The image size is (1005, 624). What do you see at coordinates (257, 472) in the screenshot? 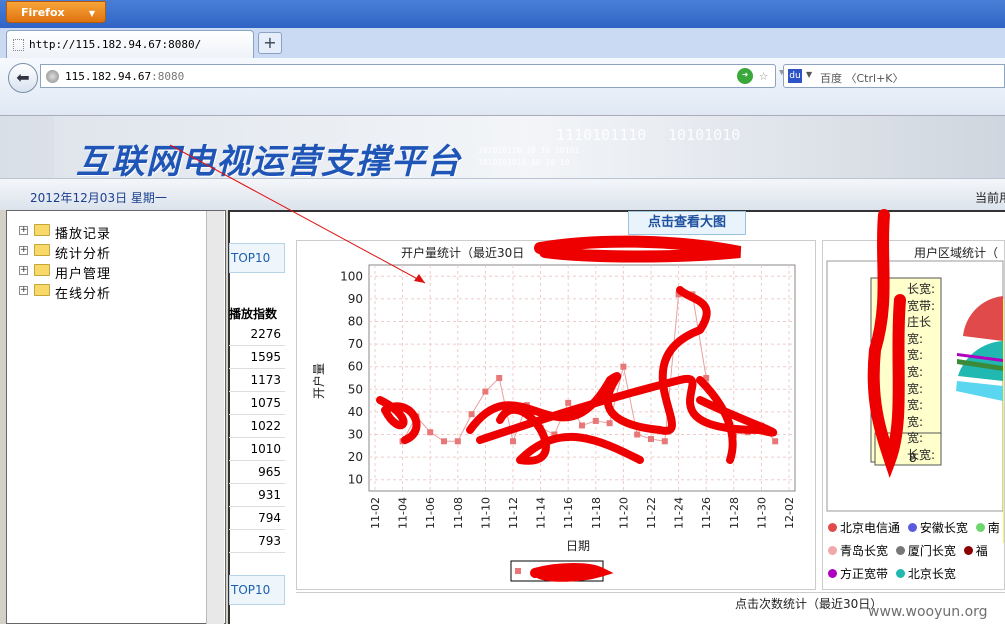
I see `table-cell: 965` at bounding box center [257, 472].